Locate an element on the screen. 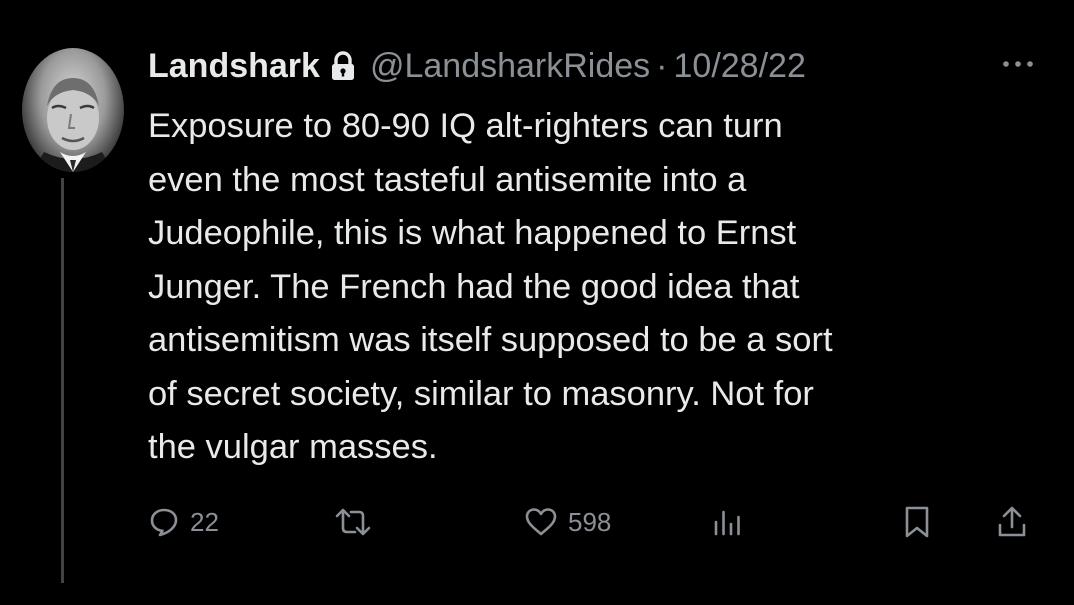  views-icon is located at coordinates (727, 523).